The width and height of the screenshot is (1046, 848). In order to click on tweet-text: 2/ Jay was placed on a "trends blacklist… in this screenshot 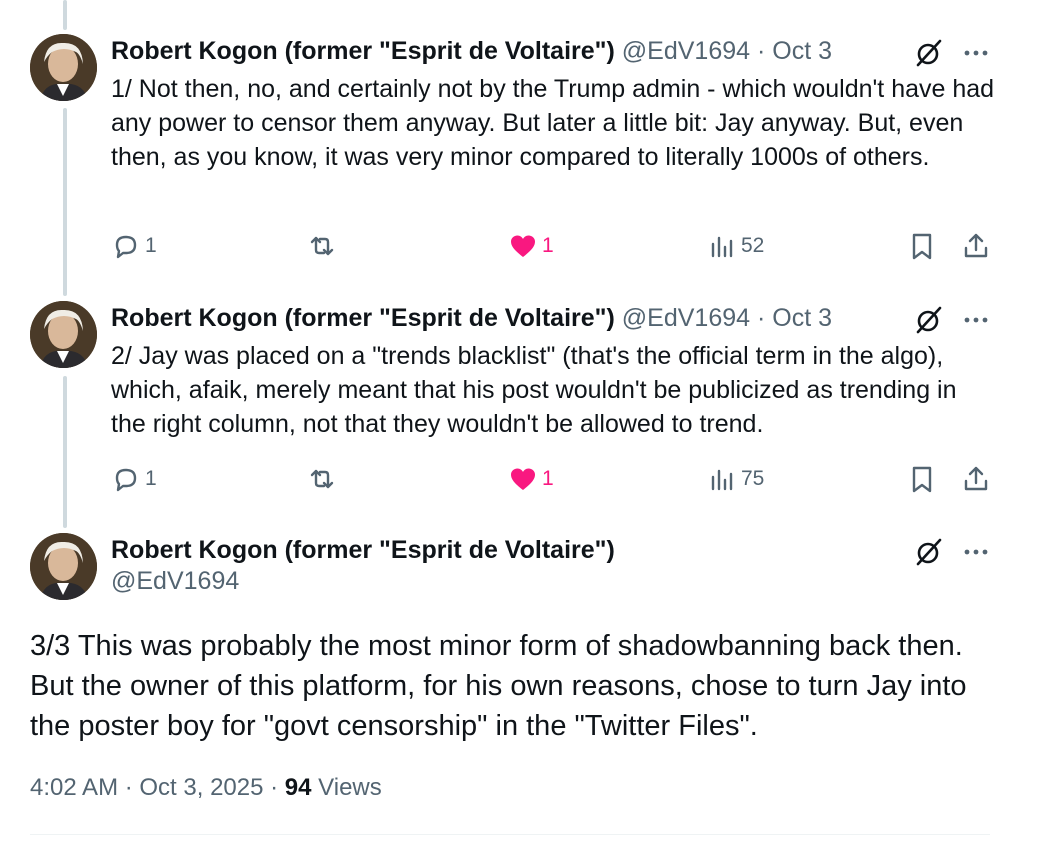, I will do `click(534, 390)`.